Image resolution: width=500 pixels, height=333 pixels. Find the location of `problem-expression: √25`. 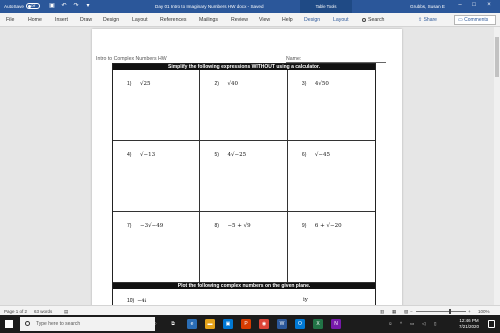

problem-expression: √25 is located at coordinates (145, 84).